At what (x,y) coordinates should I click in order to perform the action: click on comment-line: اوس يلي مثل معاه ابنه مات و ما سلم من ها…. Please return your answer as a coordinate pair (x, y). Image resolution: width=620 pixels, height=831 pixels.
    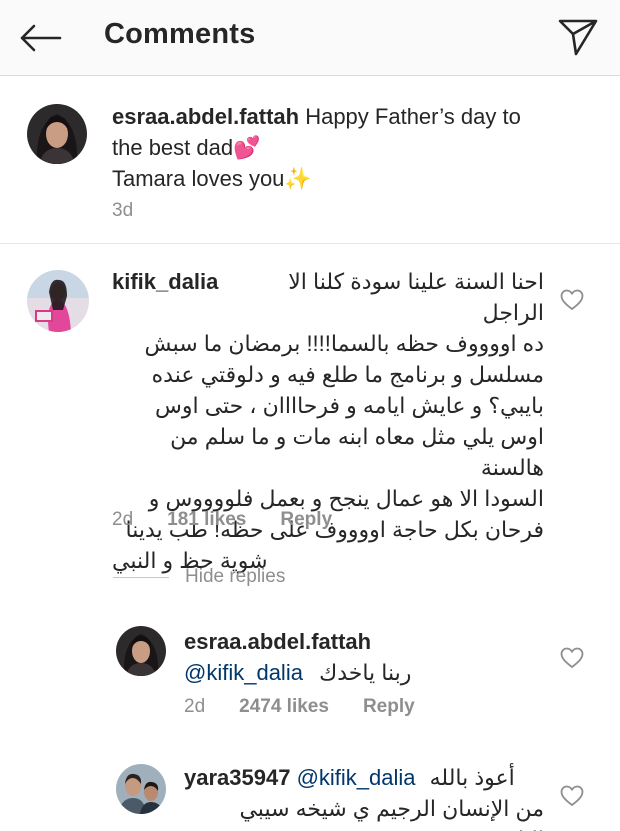
    Looking at the image, I should click on (357, 452).